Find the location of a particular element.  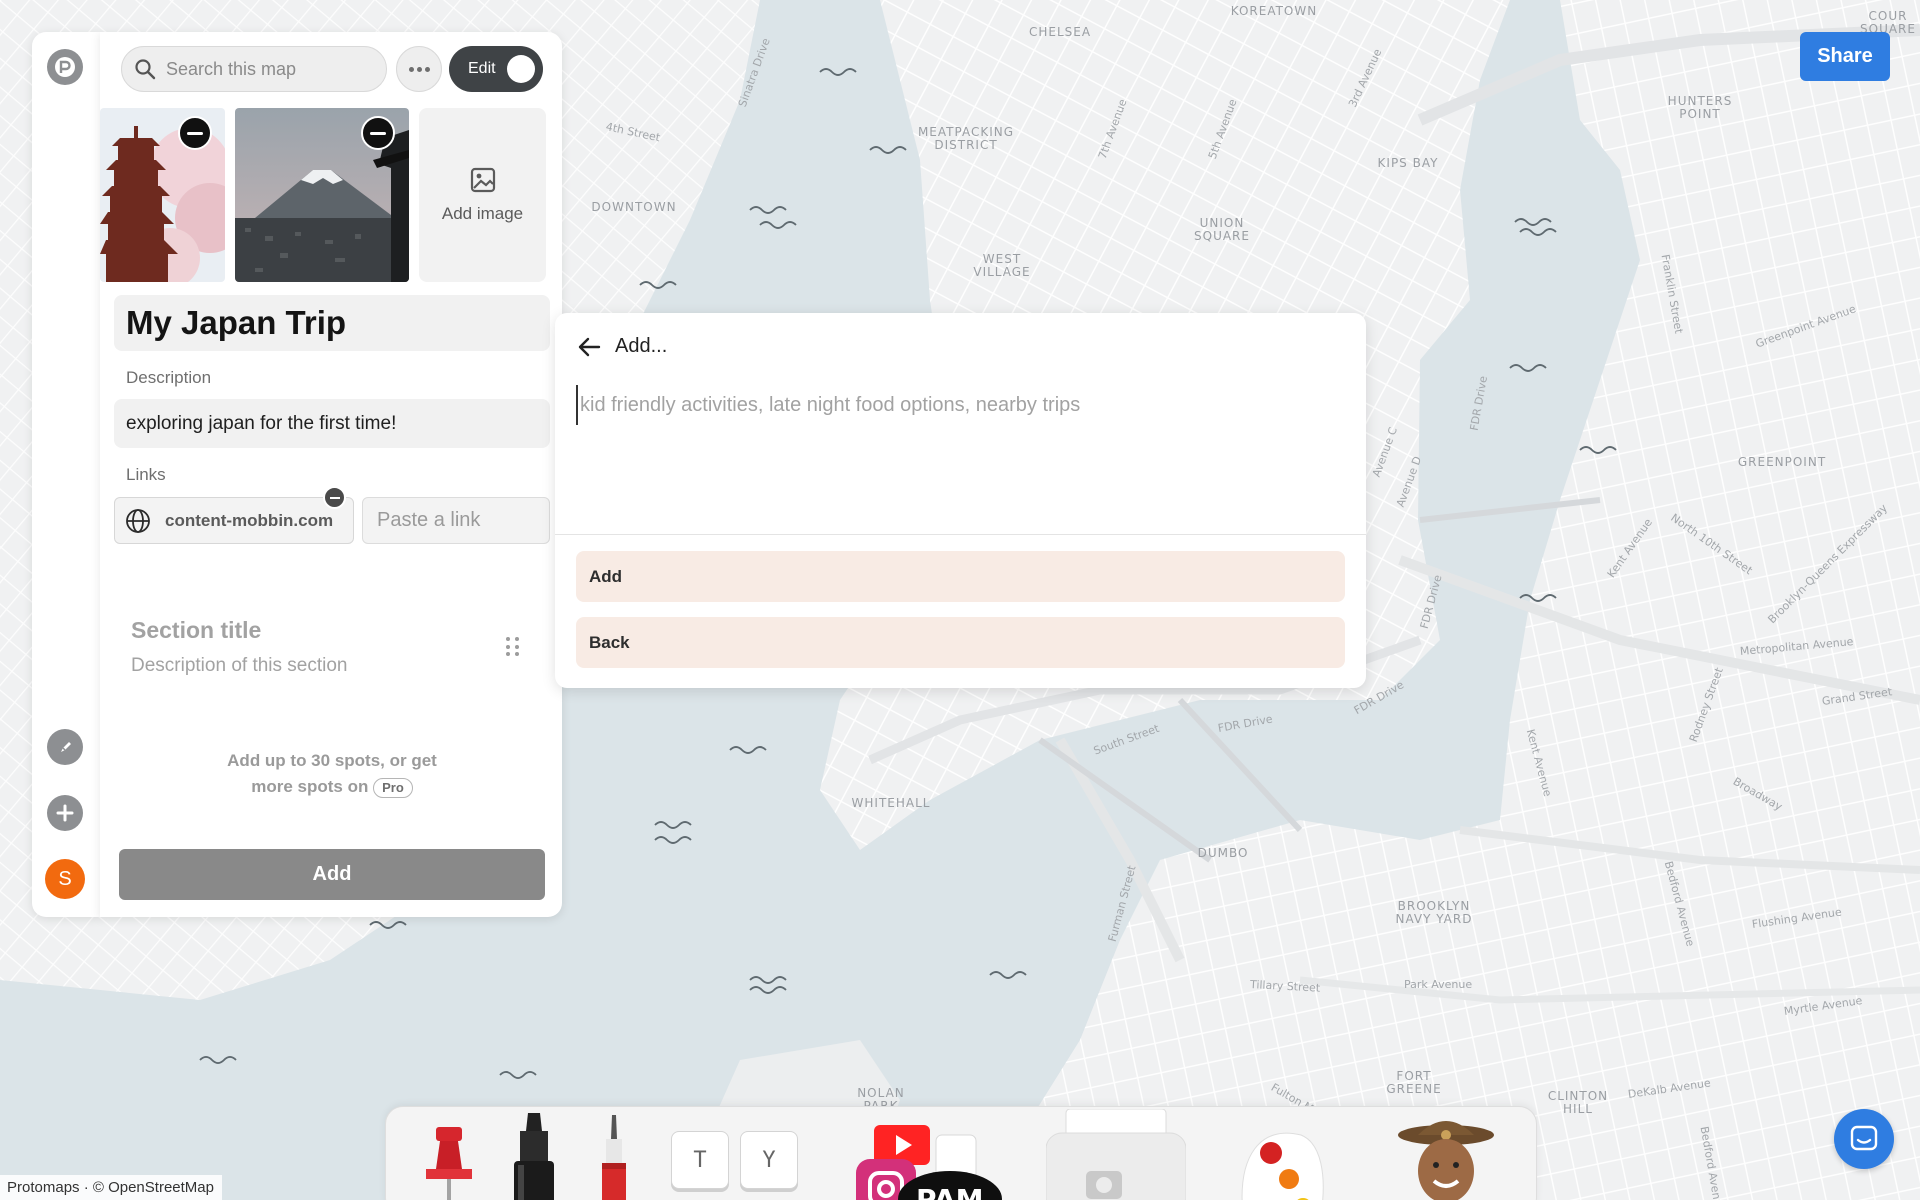

left-rail: S is located at coordinates (66, 474).